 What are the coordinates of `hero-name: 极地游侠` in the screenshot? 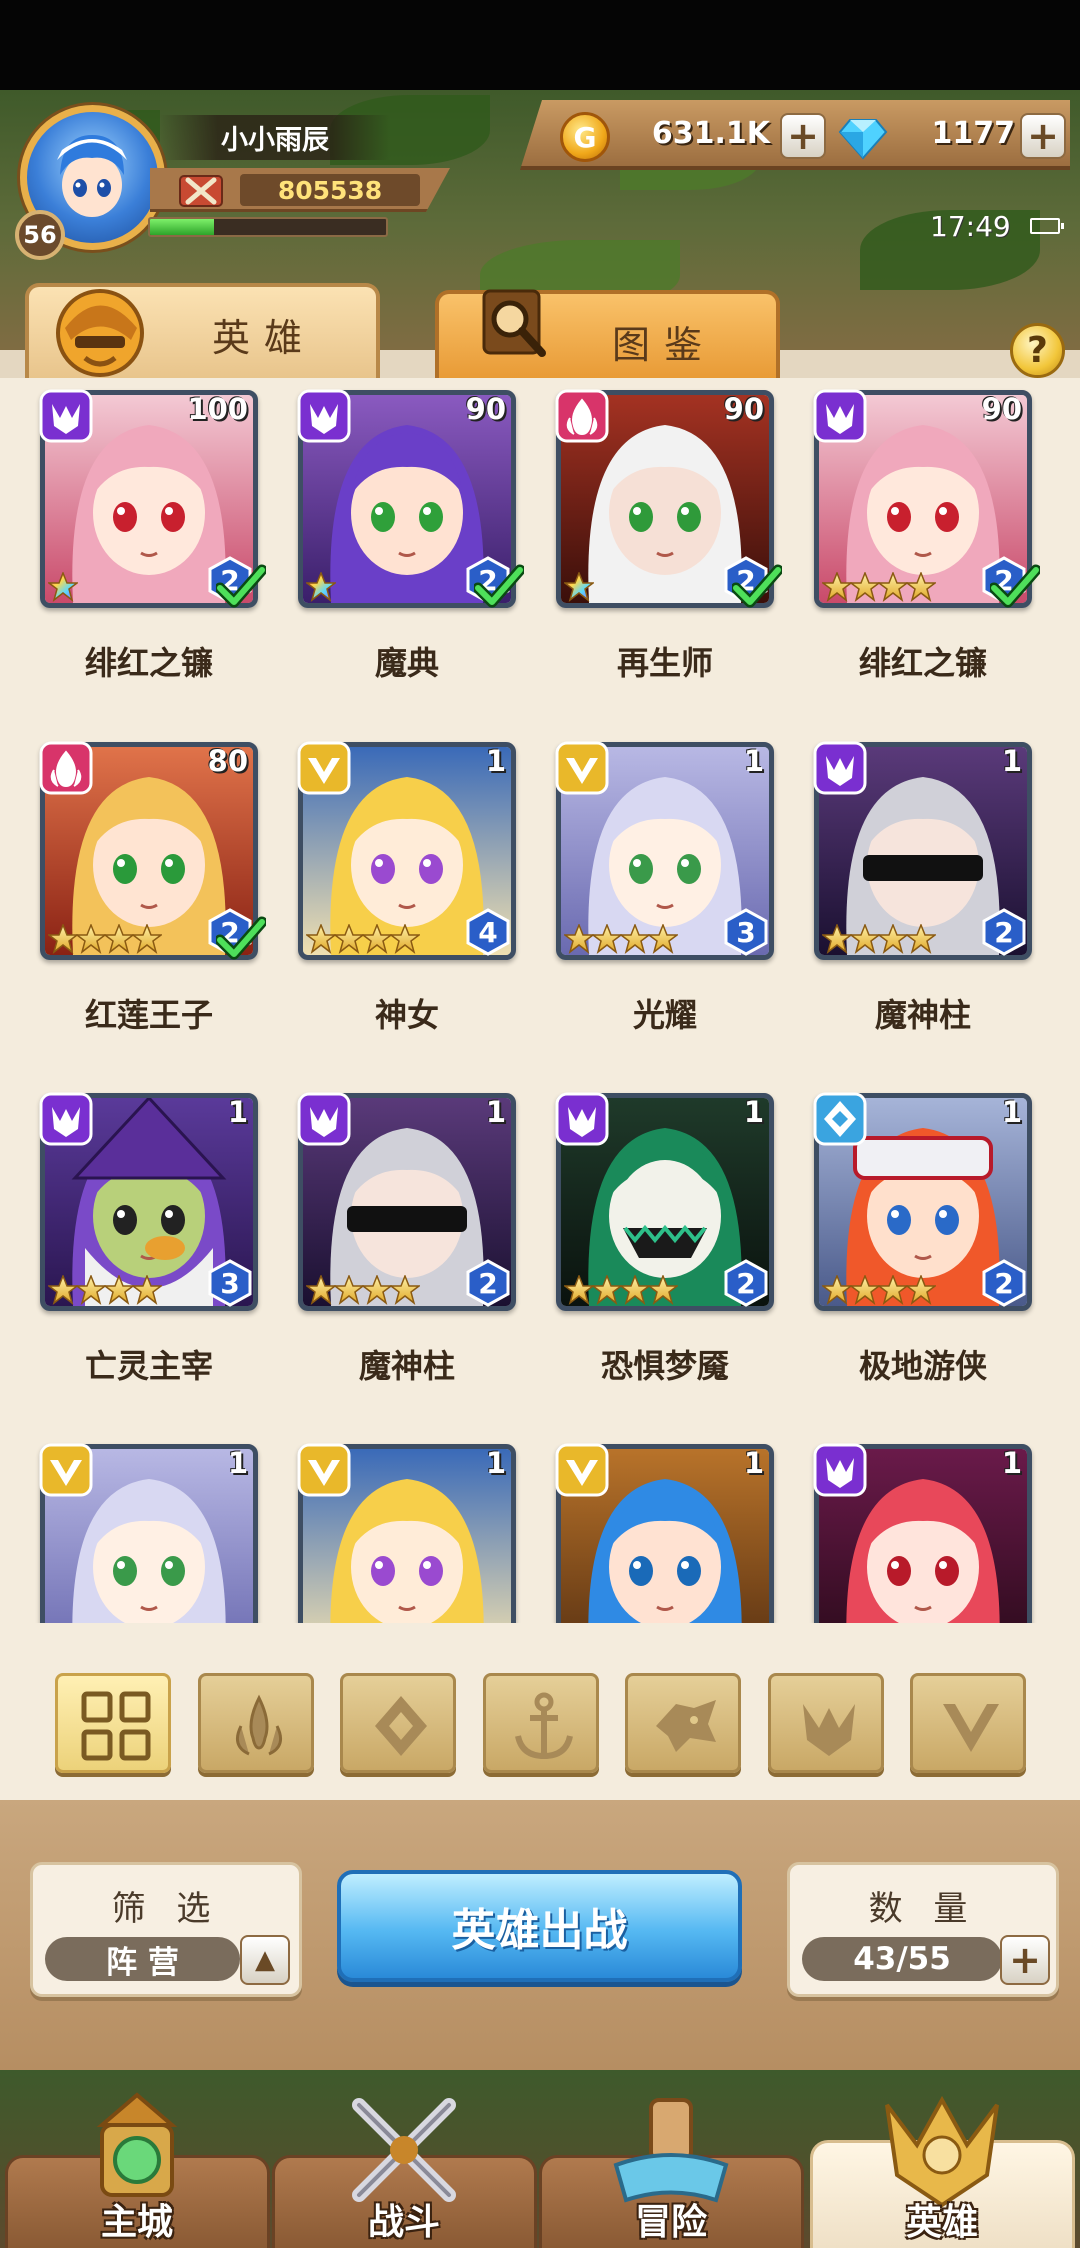 It's located at (922, 1366).